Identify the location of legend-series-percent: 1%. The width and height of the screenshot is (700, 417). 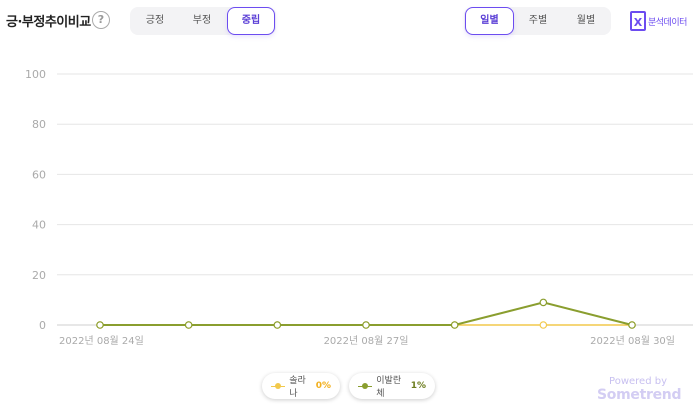
(418, 386).